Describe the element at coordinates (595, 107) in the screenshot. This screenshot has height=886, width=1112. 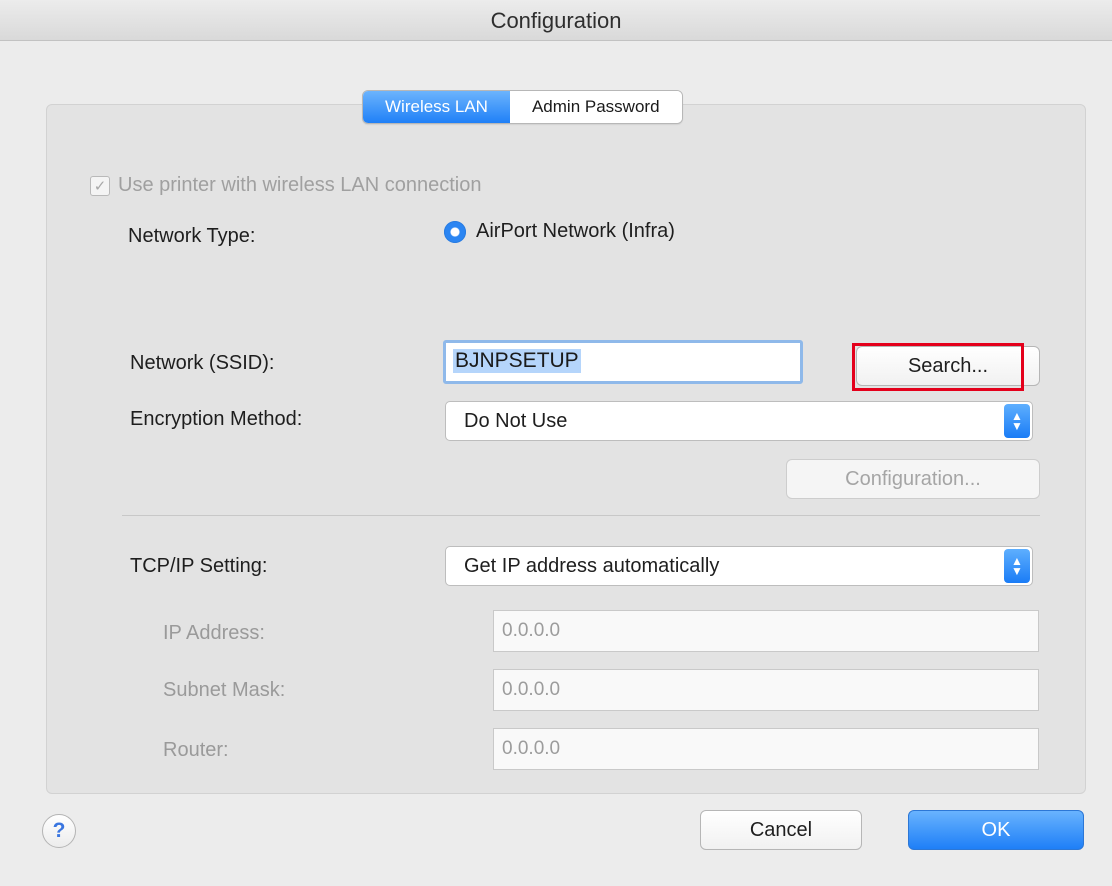
I see `tab-admin-password: Admin Password` at that location.